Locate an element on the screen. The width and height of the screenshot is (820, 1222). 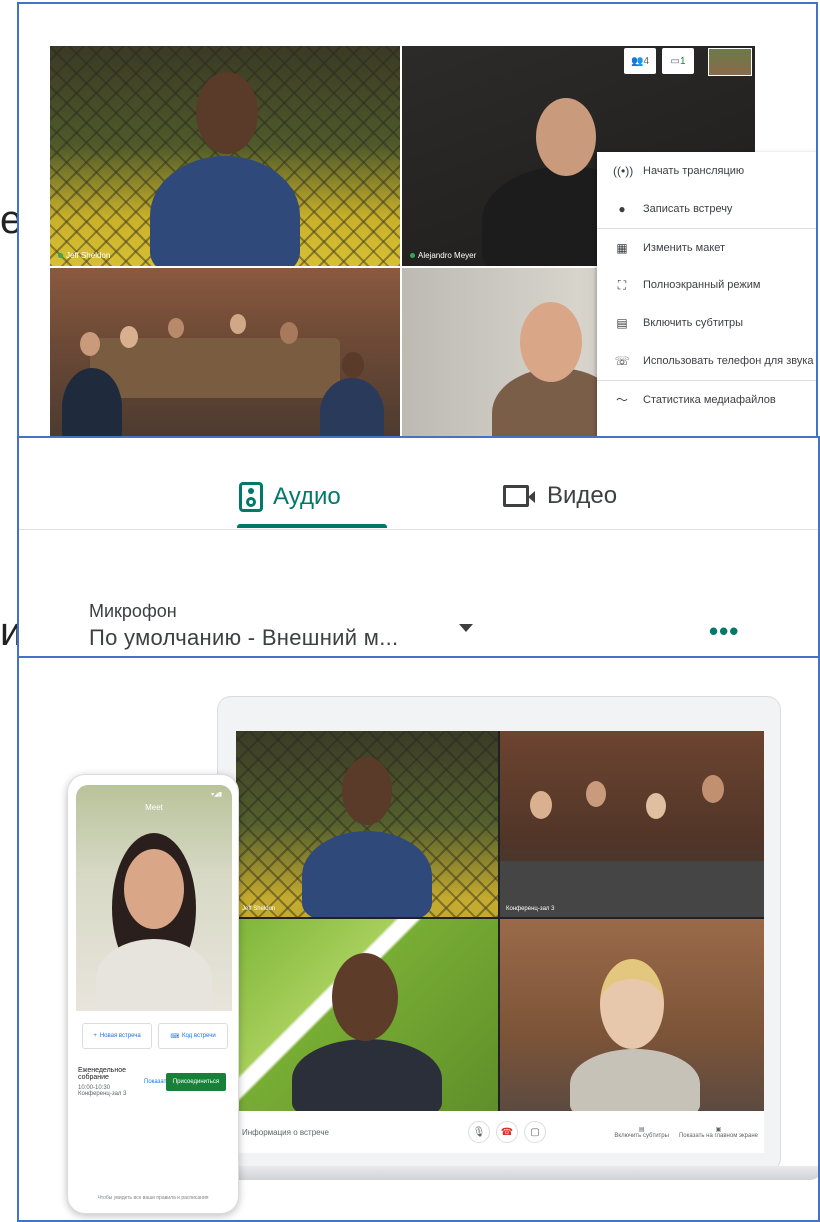
top-controls: 👥 4 ▭ 1 is located at coordinates (659, 61).